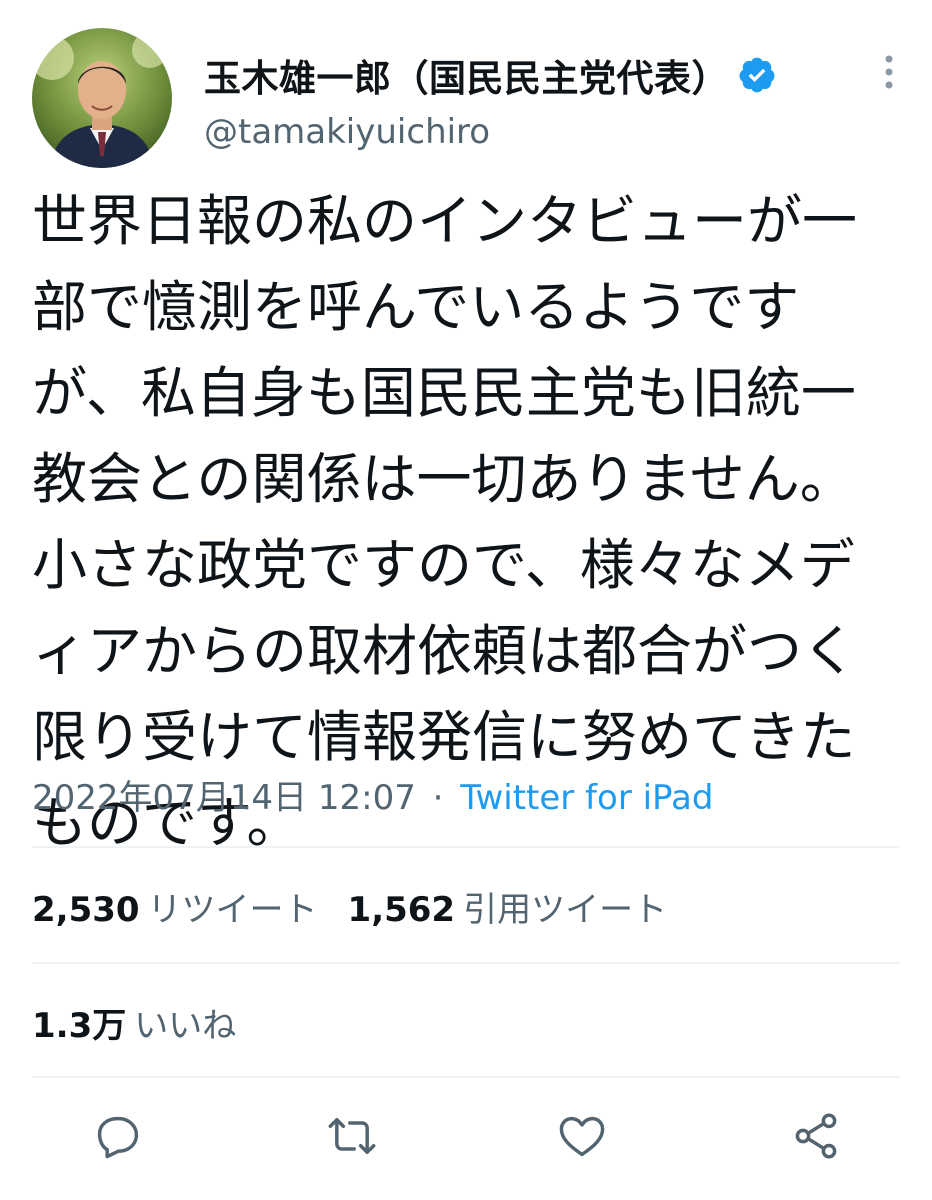 This screenshot has width=932, height=1200. Describe the element at coordinates (466, 75) in the screenshot. I see `display-name: 玉木雄一郎（国民民主党代表）` at that location.